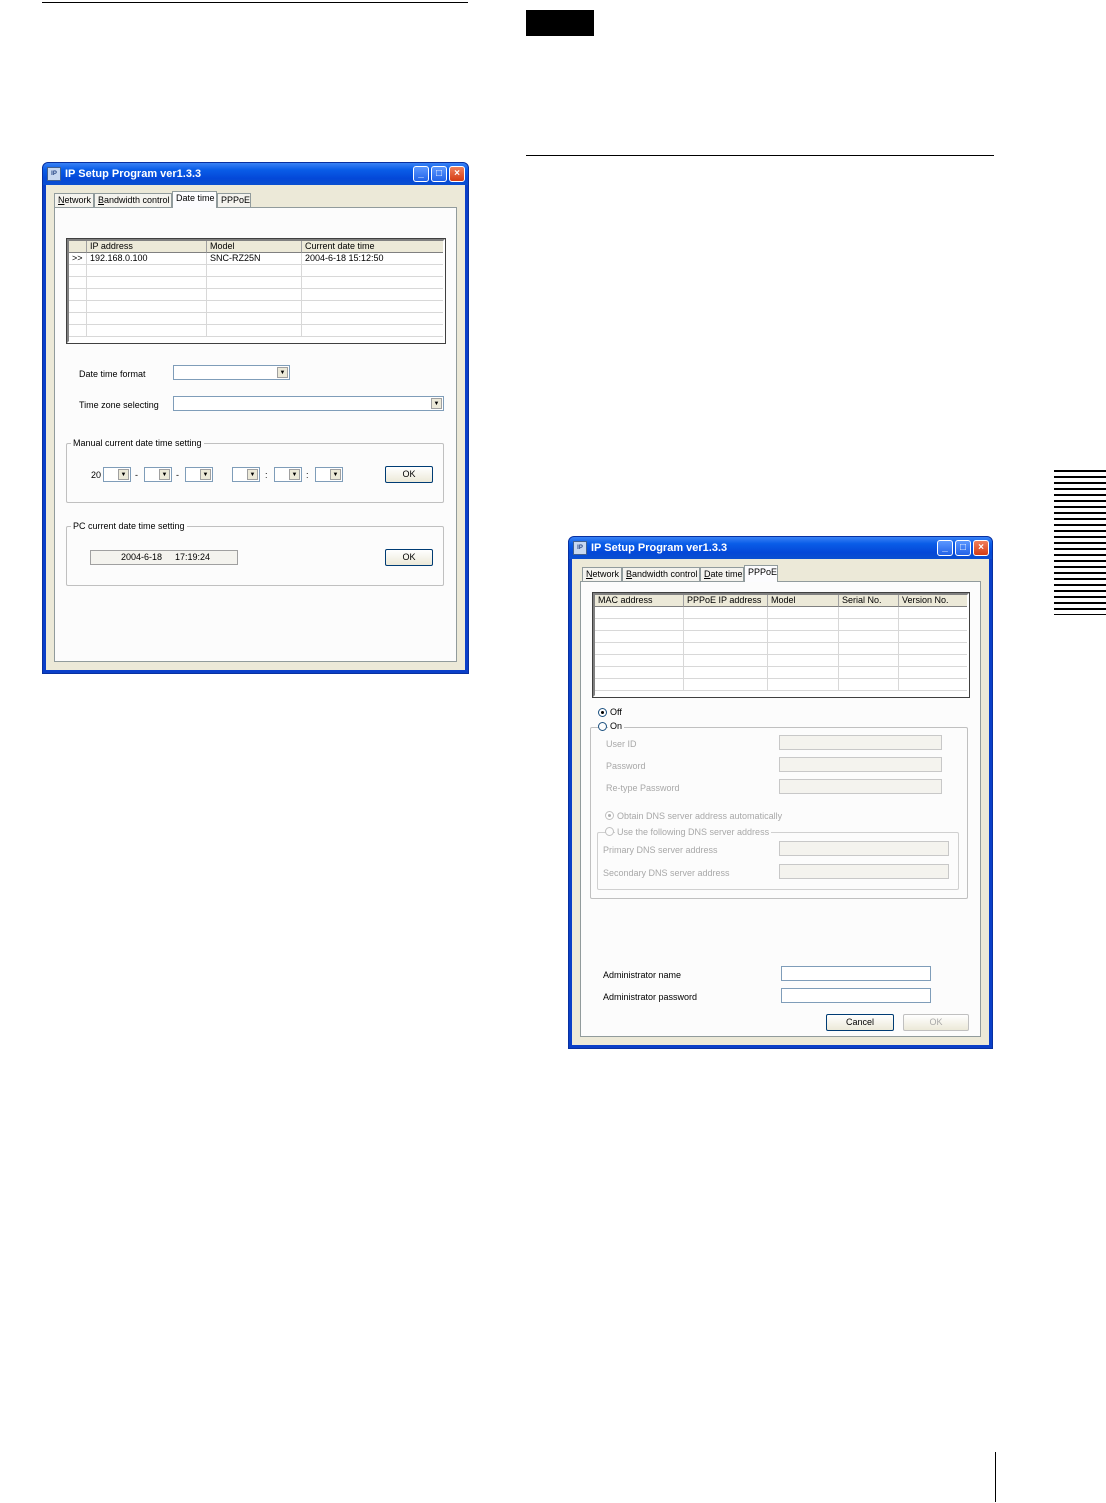 The width and height of the screenshot is (1106, 1503). What do you see at coordinates (112, 374) in the screenshot?
I see `date-time-format-label: Date time format` at bounding box center [112, 374].